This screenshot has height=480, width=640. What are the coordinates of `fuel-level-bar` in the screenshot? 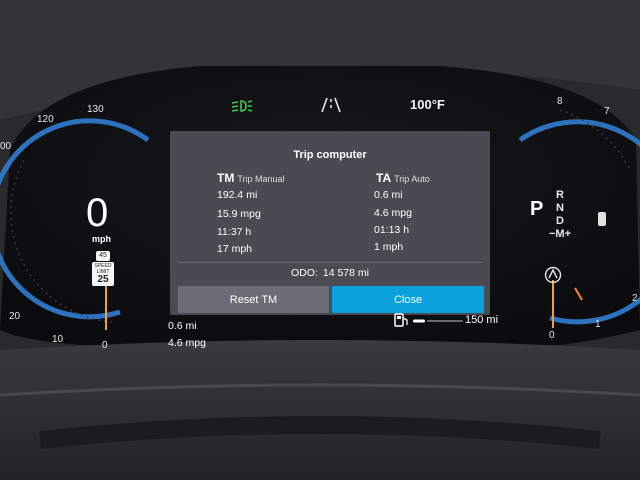 It's located at (438, 321).